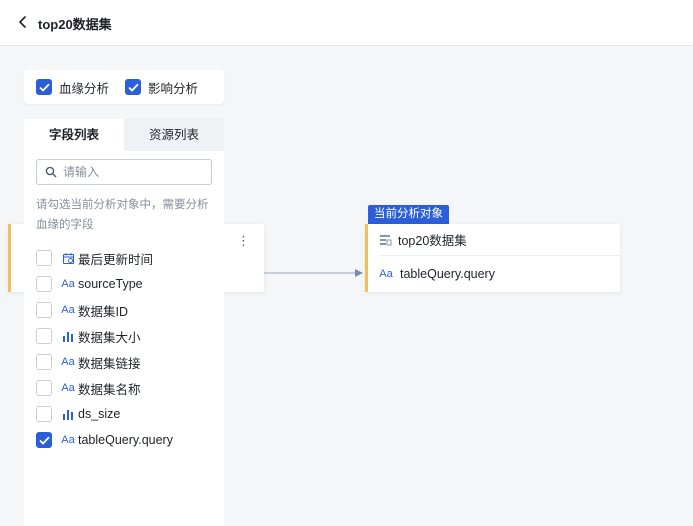 Image resolution: width=693 pixels, height=526 pixels. What do you see at coordinates (174, 135) in the screenshot?
I see `tab-resource-list: 资源列表` at bounding box center [174, 135].